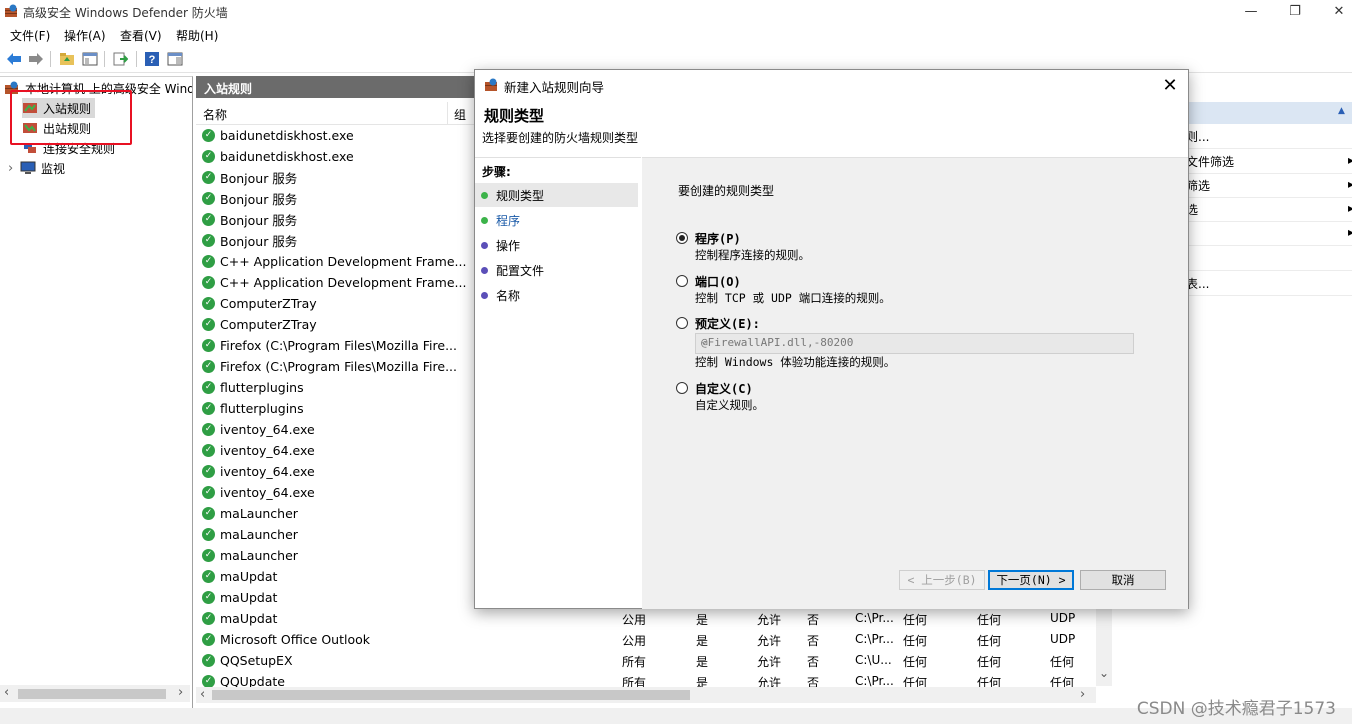 The image size is (1352, 724). I want to click on radio-predefined, so click(682, 323).